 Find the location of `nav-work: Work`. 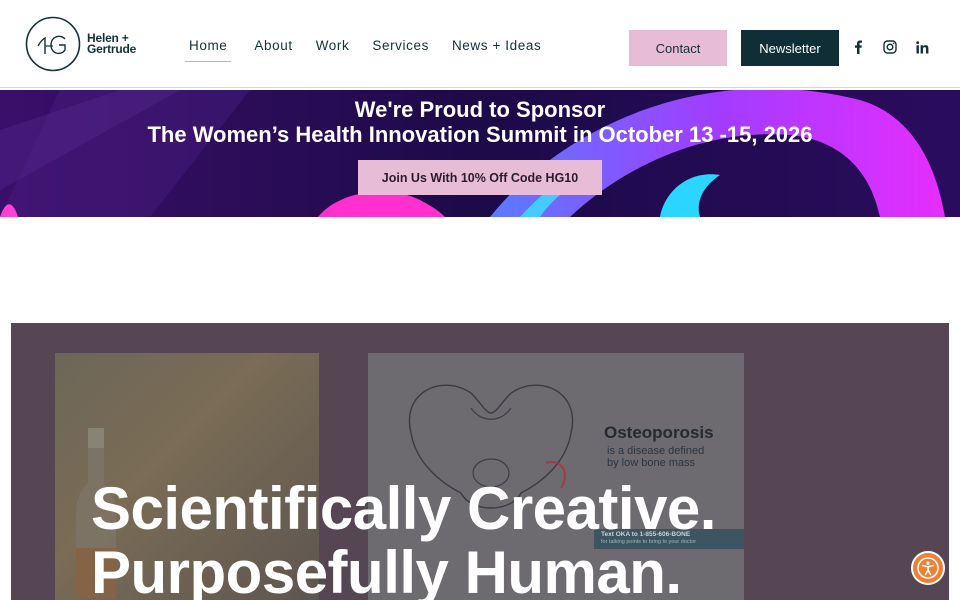

nav-work: Work is located at coordinates (333, 51).